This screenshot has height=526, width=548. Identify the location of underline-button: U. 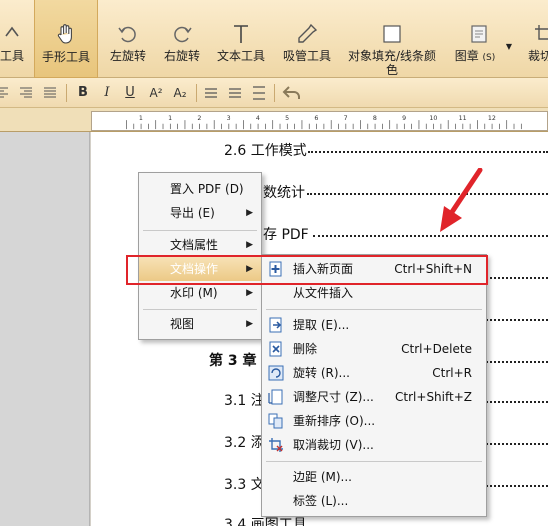
(130, 93).